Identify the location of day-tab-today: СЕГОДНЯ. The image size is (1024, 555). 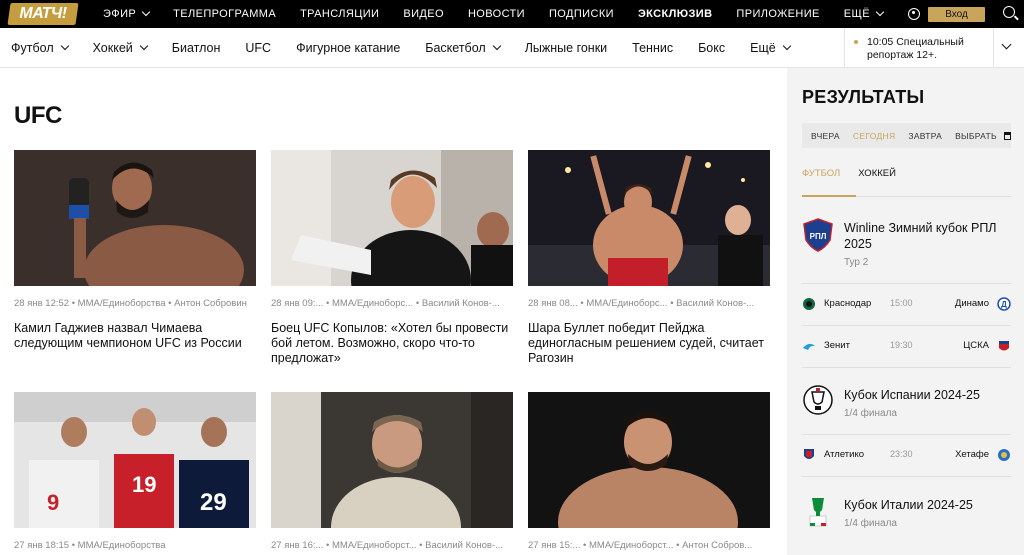
(874, 136).